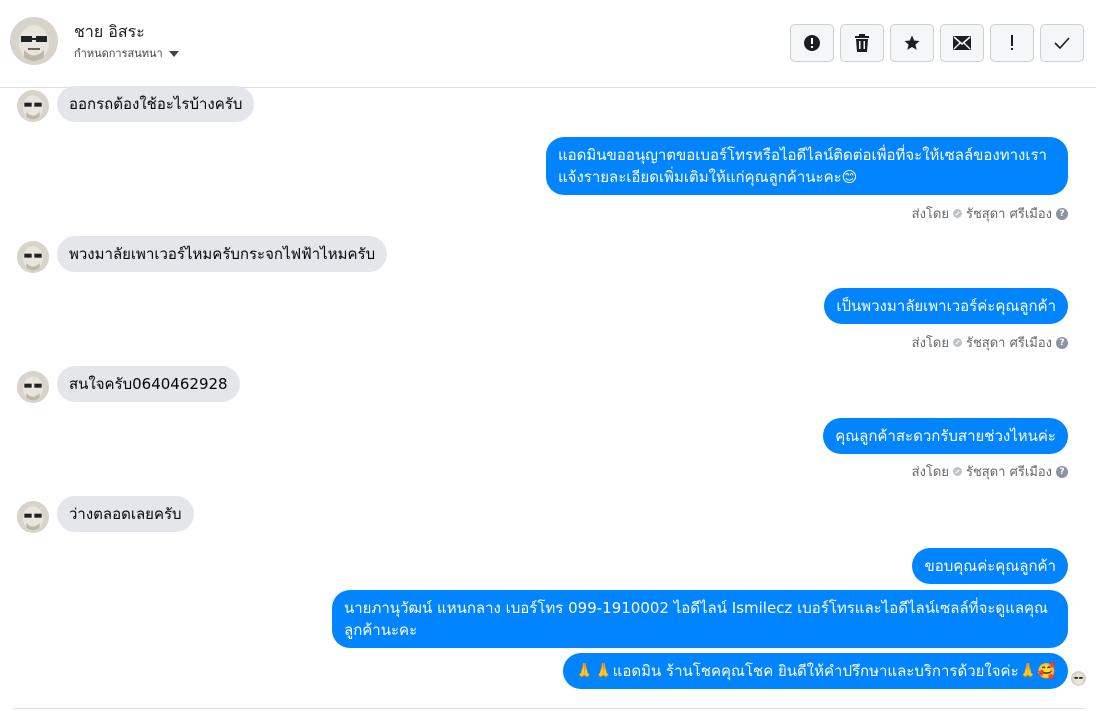 Image resolution: width=1096 pixels, height=711 pixels. What do you see at coordinates (173, 53) in the screenshot?
I see `caret-down-icon` at bounding box center [173, 53].